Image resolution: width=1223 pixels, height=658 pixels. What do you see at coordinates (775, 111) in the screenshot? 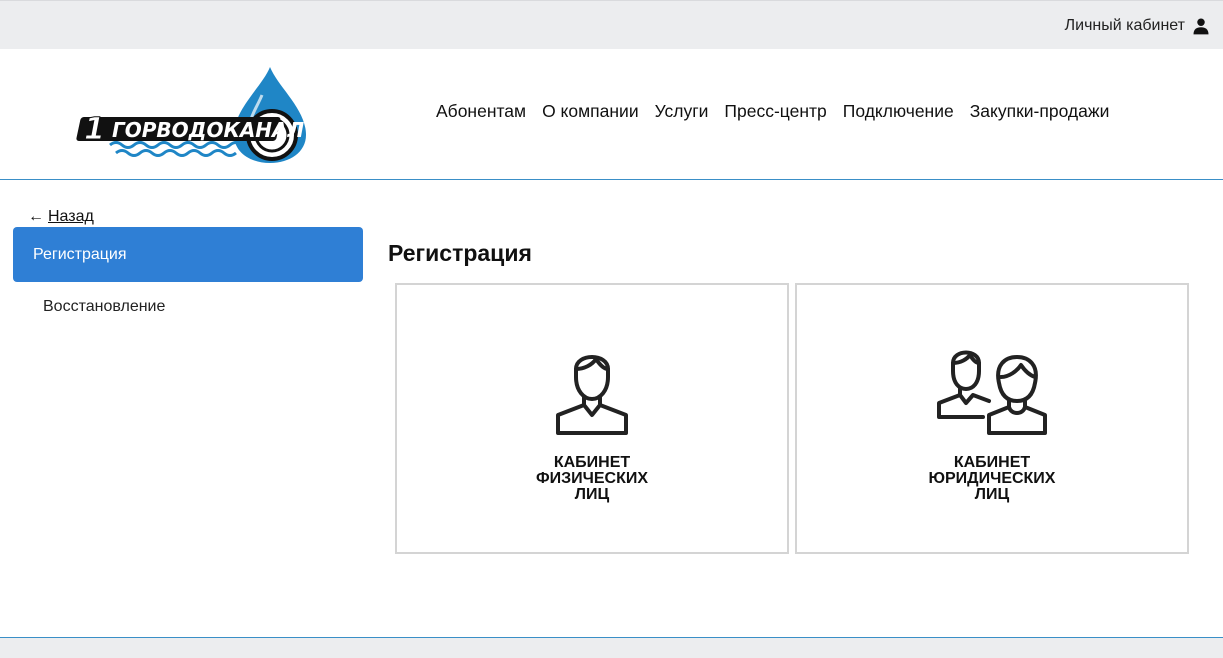
I see `nav-item-press: Пресс-центр` at bounding box center [775, 111].